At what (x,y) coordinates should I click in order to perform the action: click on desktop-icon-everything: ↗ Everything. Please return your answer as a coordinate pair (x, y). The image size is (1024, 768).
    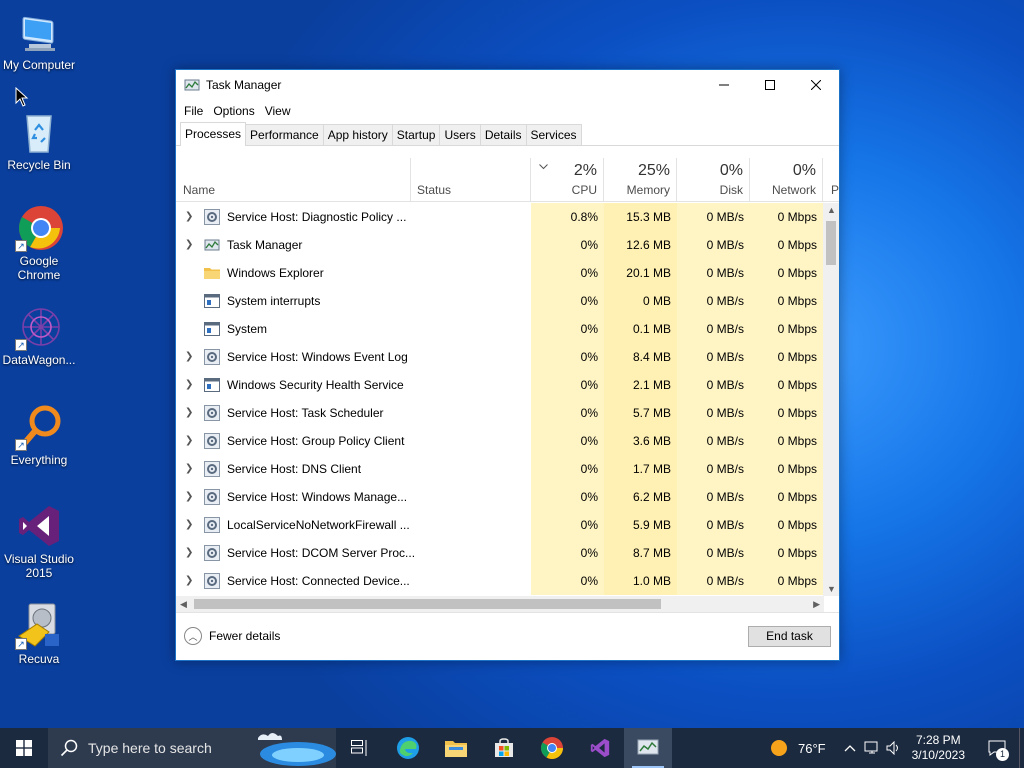
    Looking at the image, I should click on (39, 435).